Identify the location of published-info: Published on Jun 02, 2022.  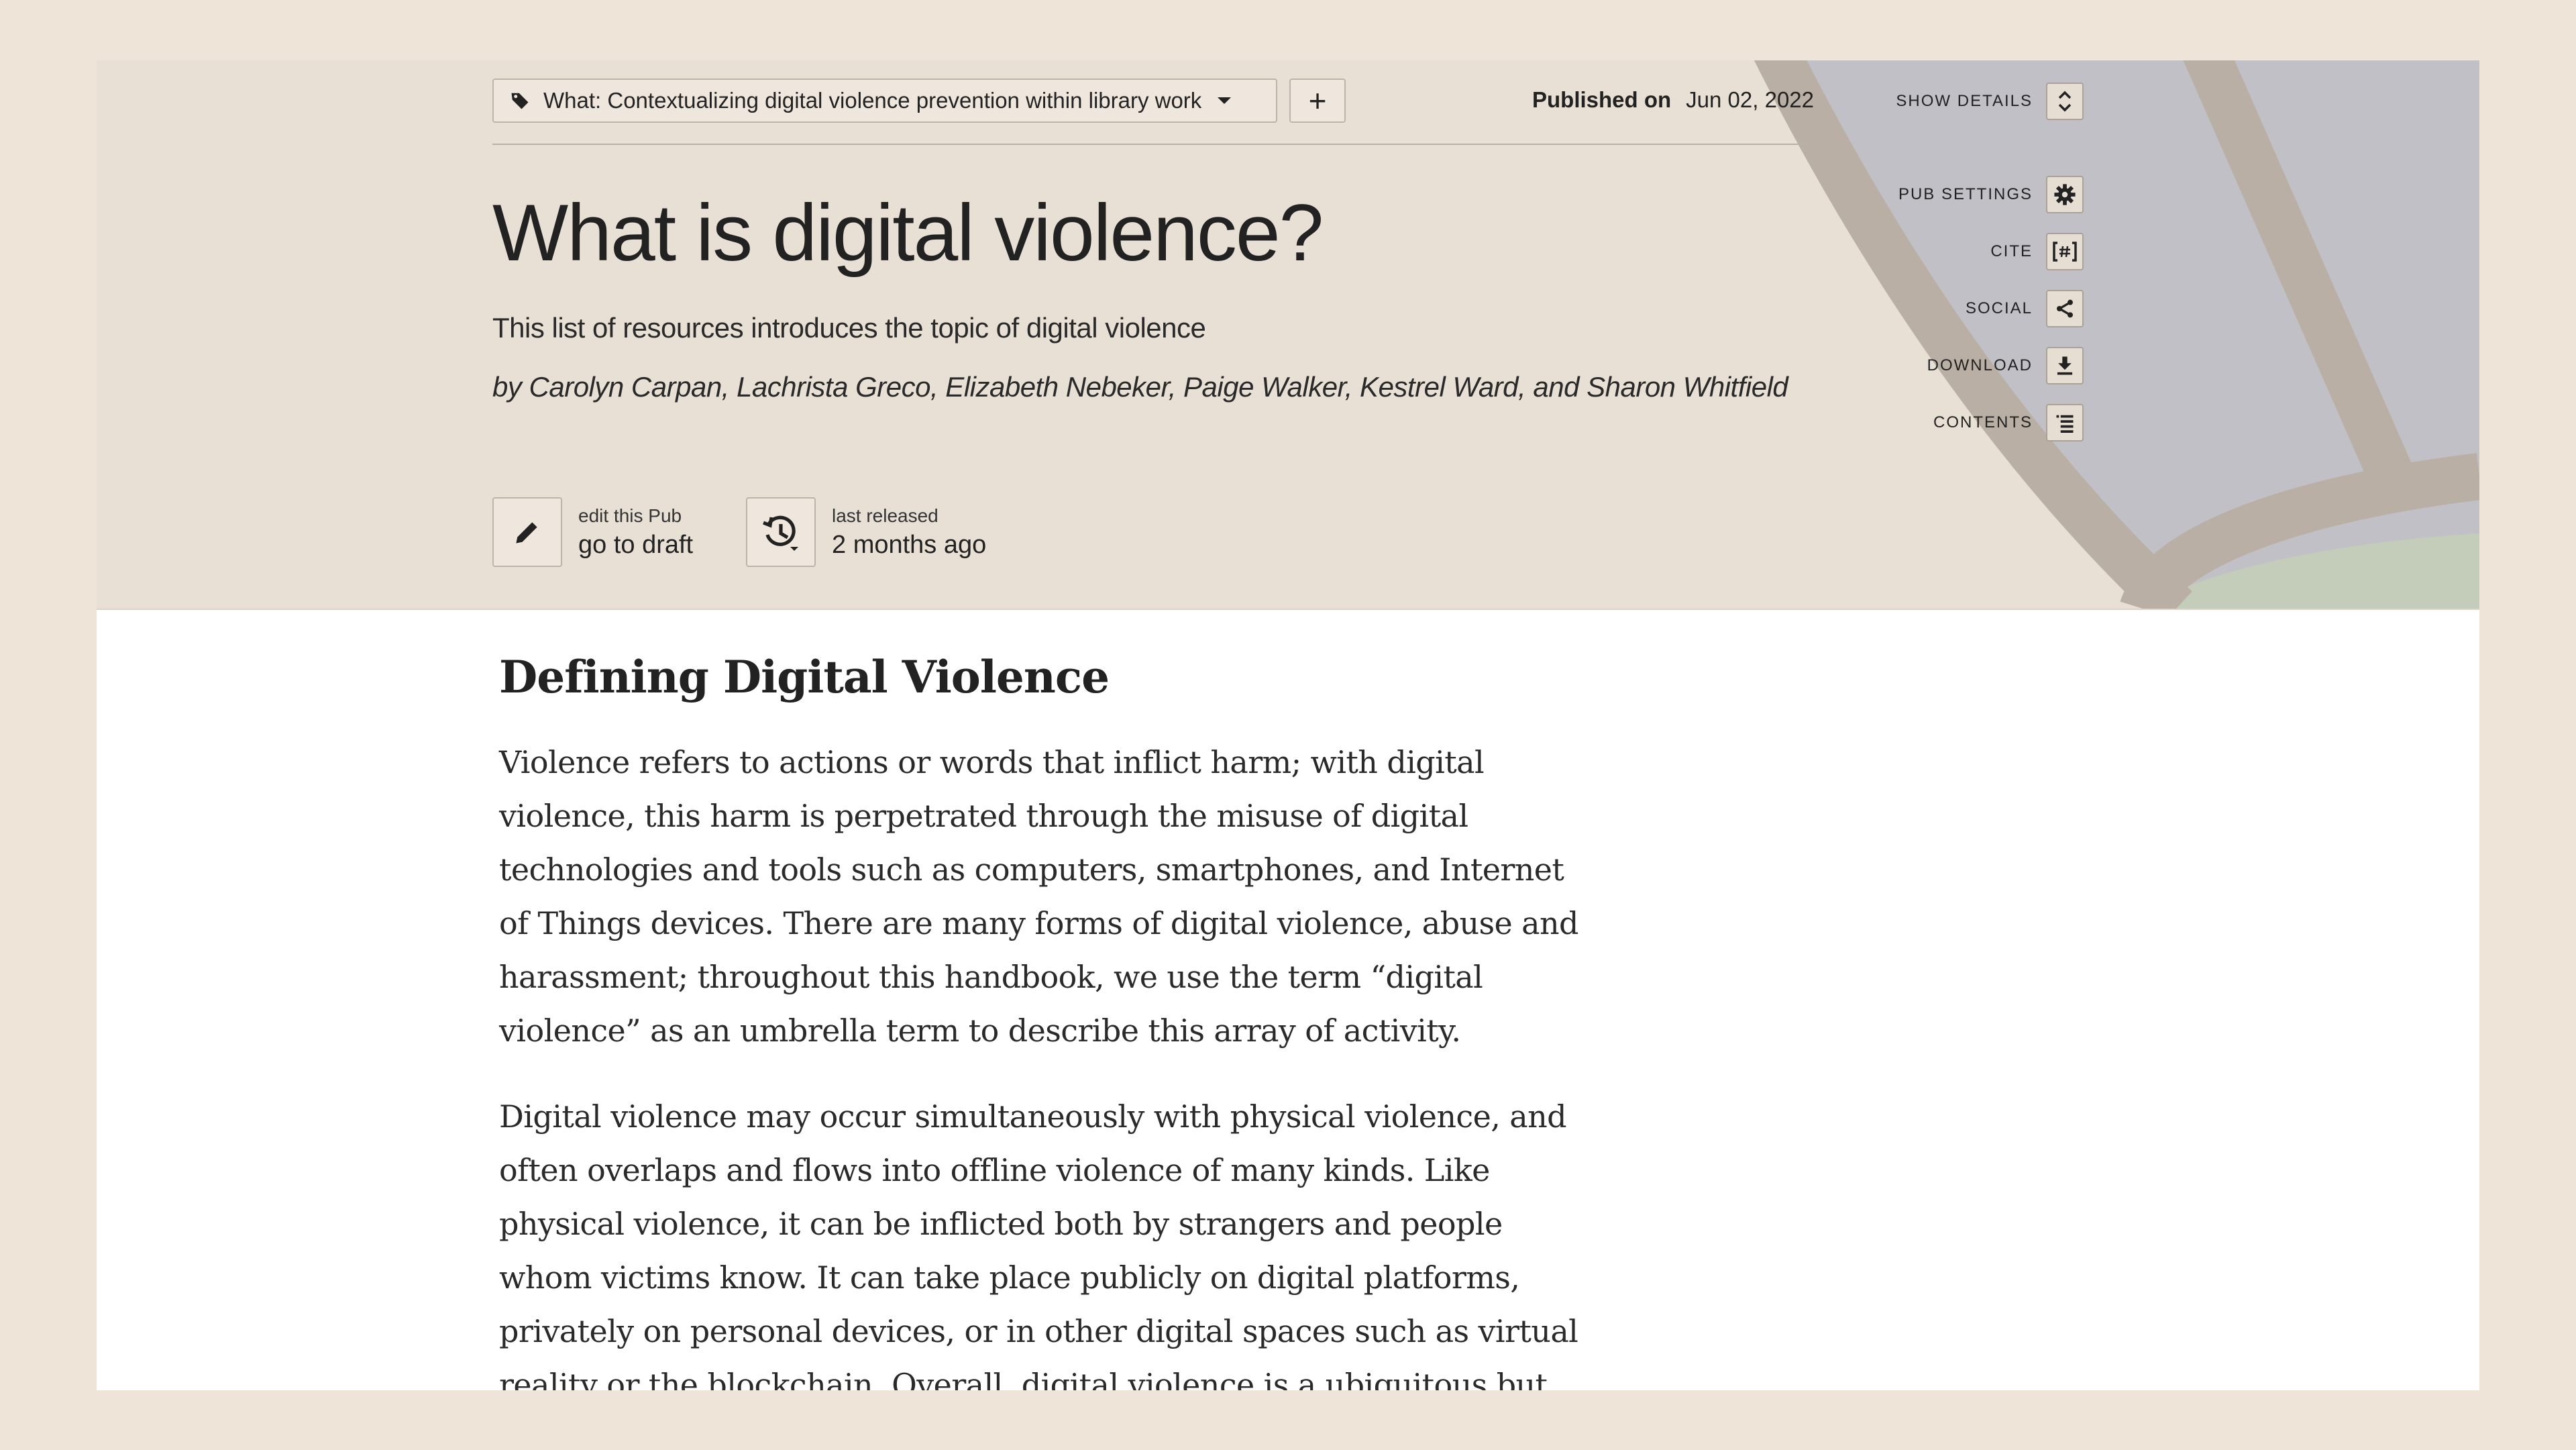
(1673, 100).